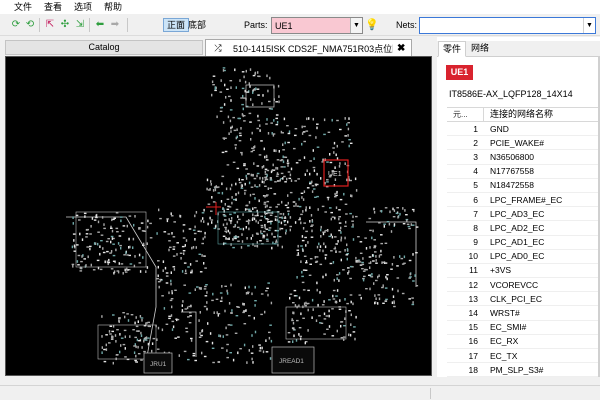  Describe the element at coordinates (372, 25) in the screenshot. I see `lightbulb-icon: 💡` at that location.